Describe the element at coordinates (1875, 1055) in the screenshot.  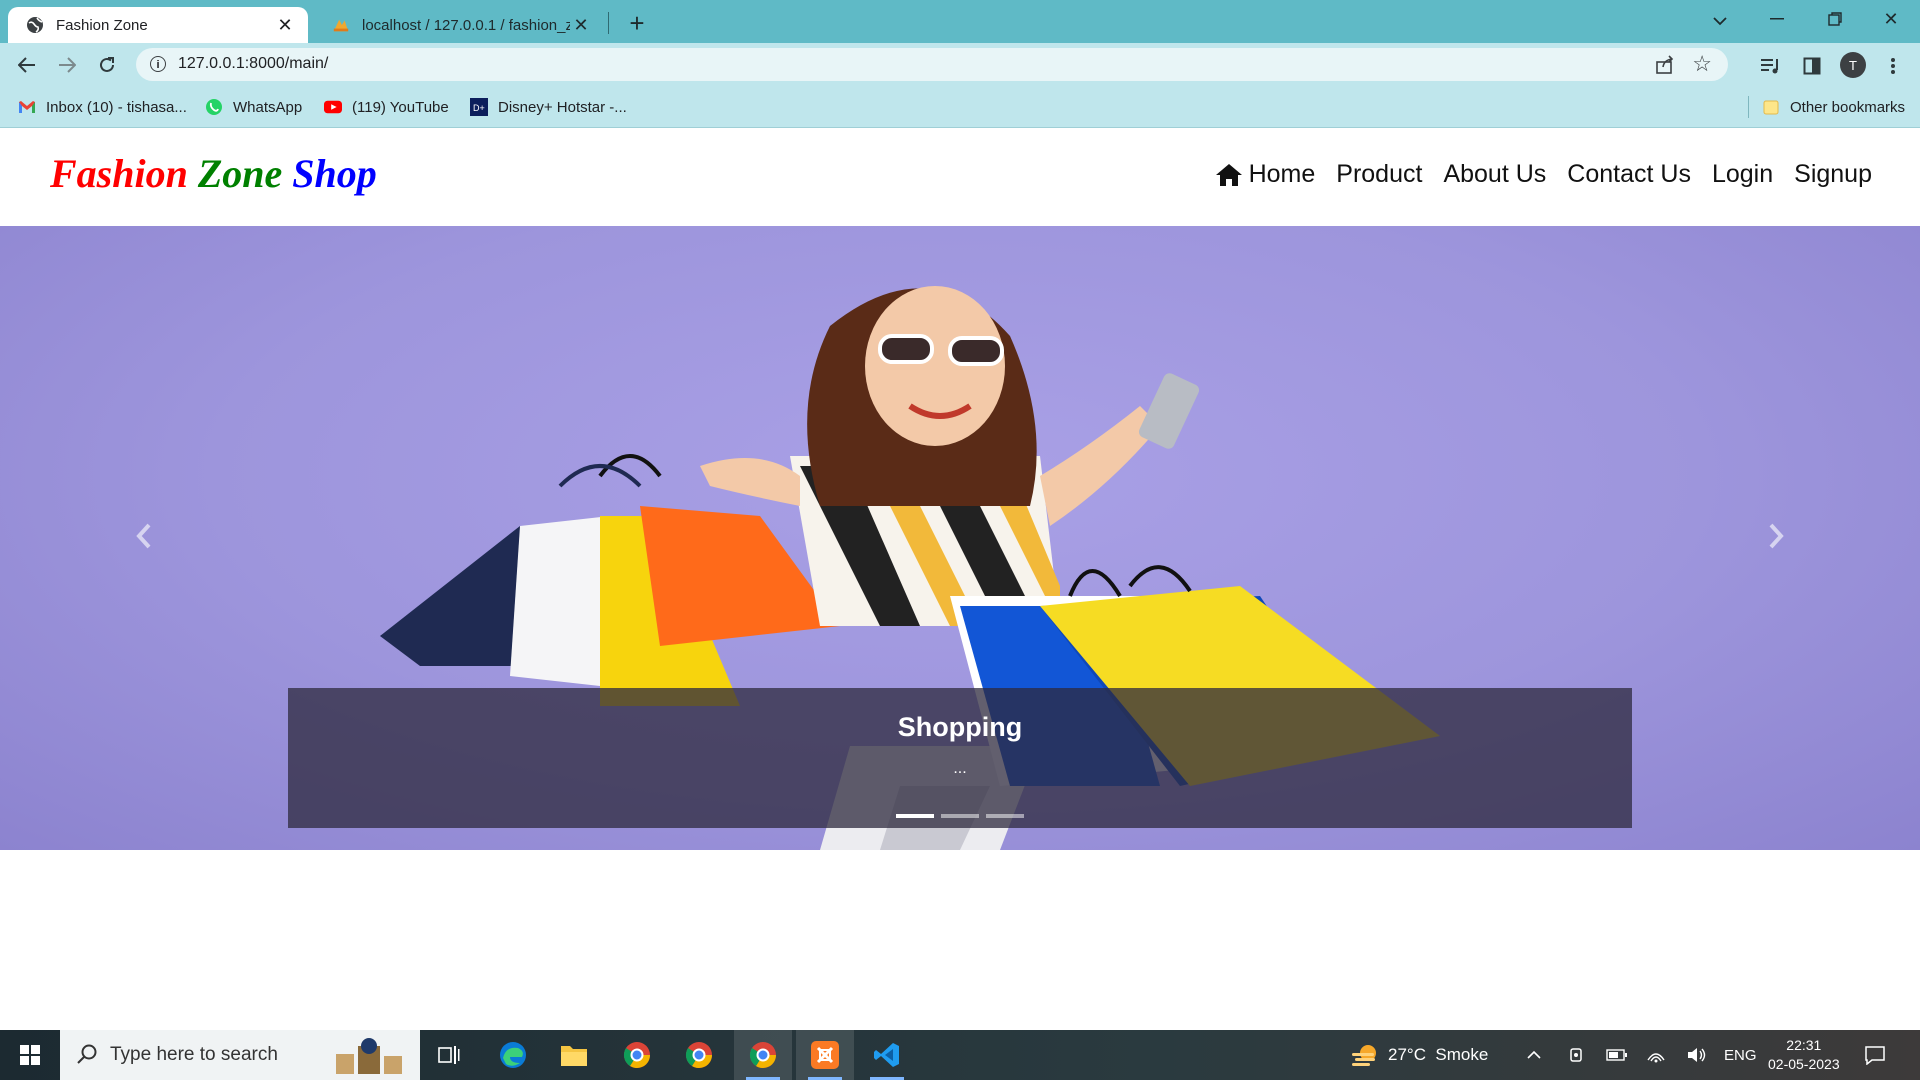
I see `notifications-icon` at that location.